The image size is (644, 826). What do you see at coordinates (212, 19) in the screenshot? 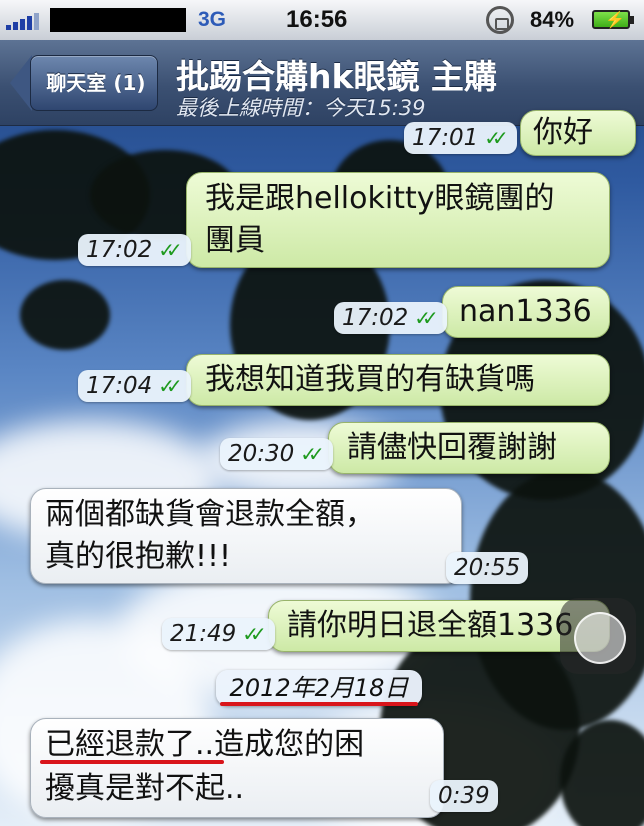
I see `network-type: 3G` at bounding box center [212, 19].